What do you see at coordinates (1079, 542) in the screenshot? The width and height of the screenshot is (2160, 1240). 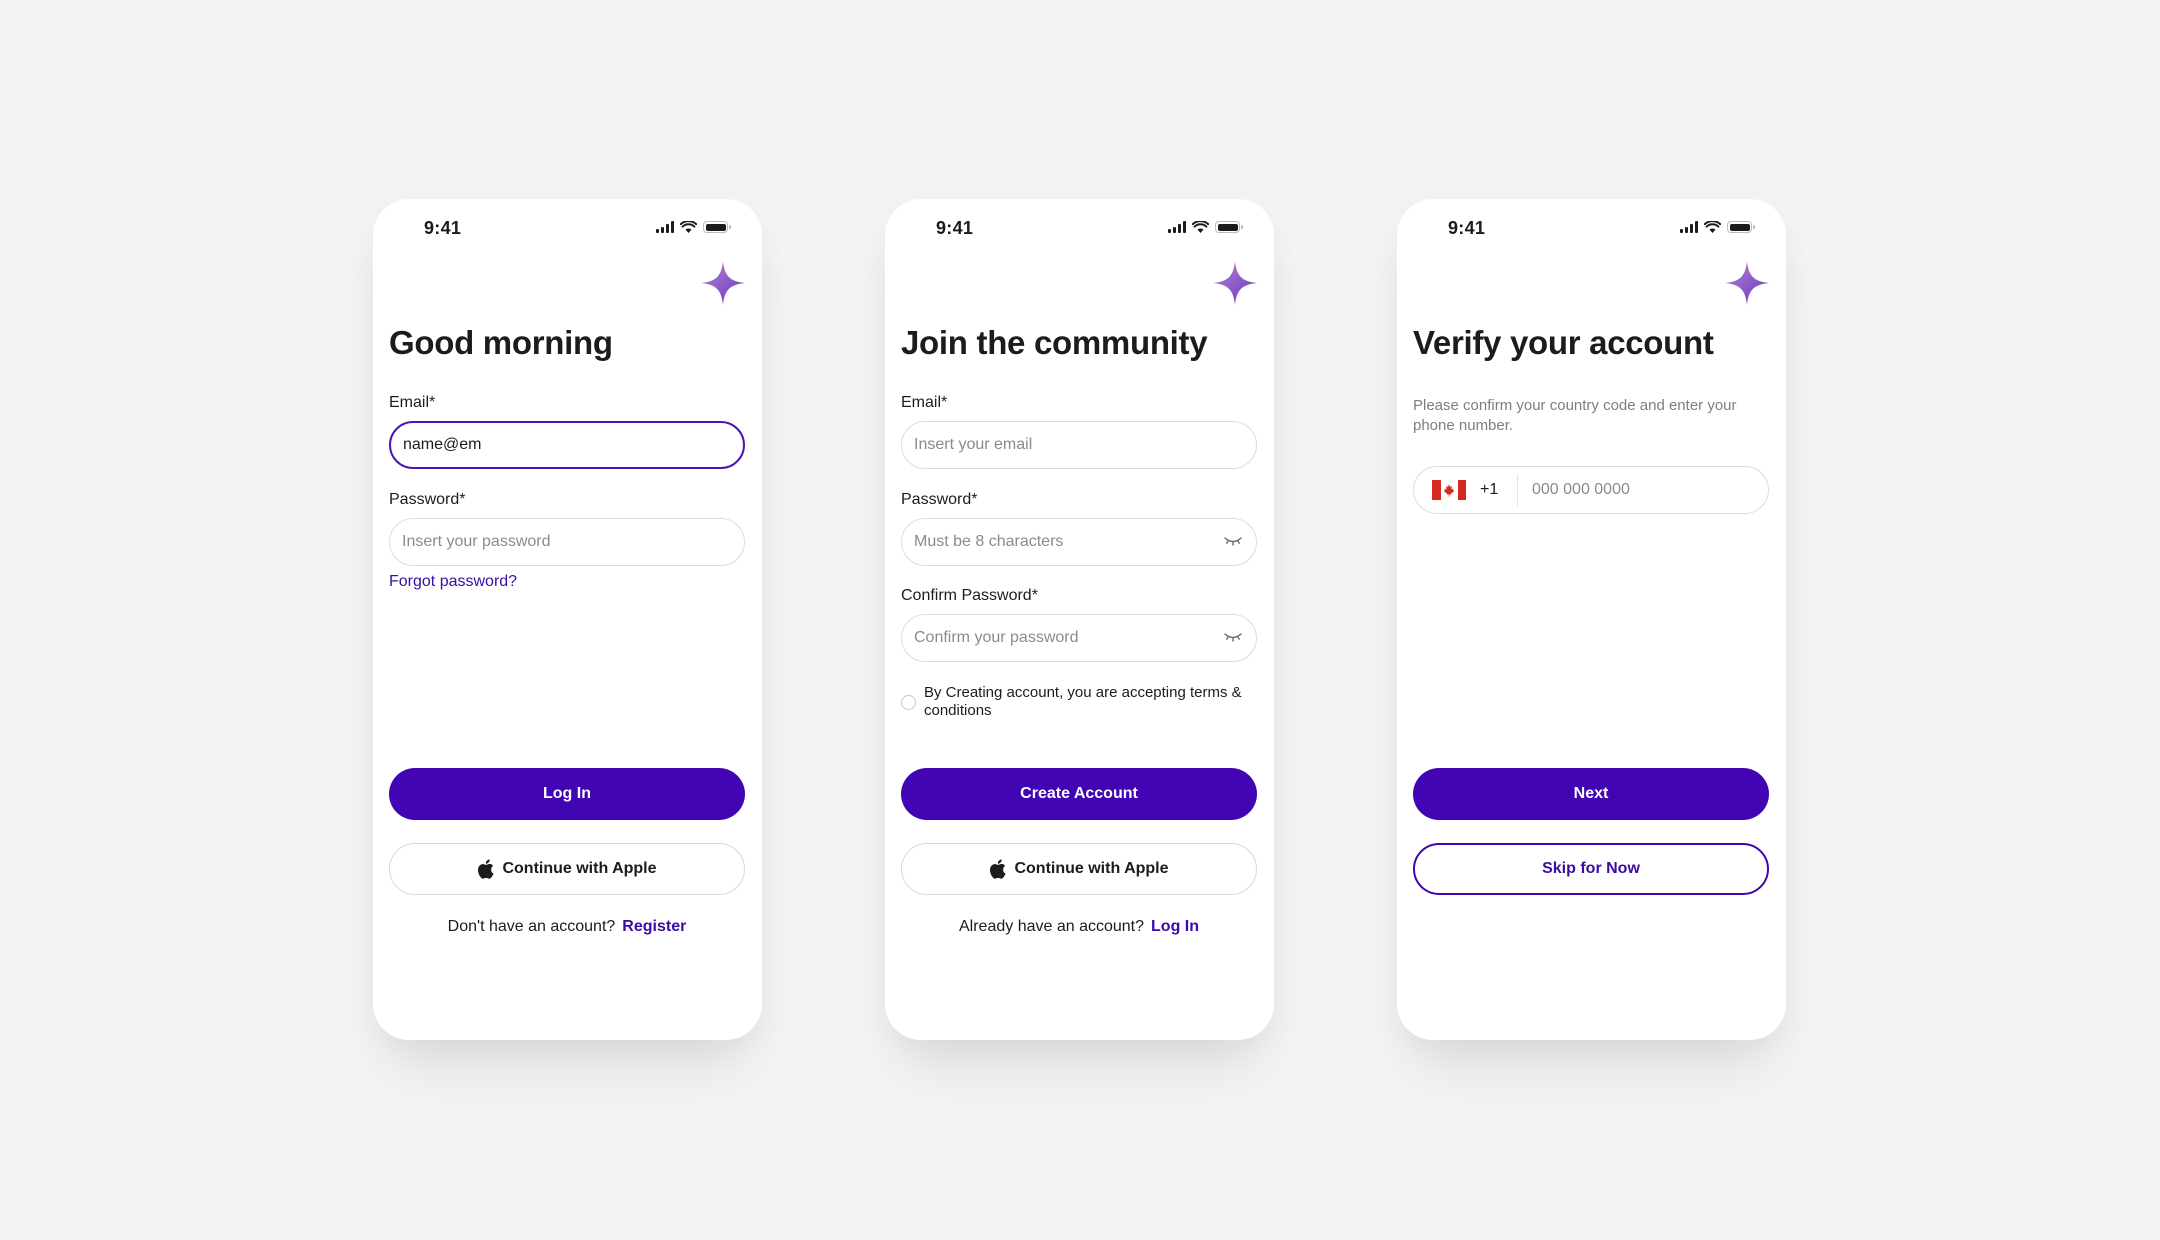 I see `password-field: Must be 8 characters` at bounding box center [1079, 542].